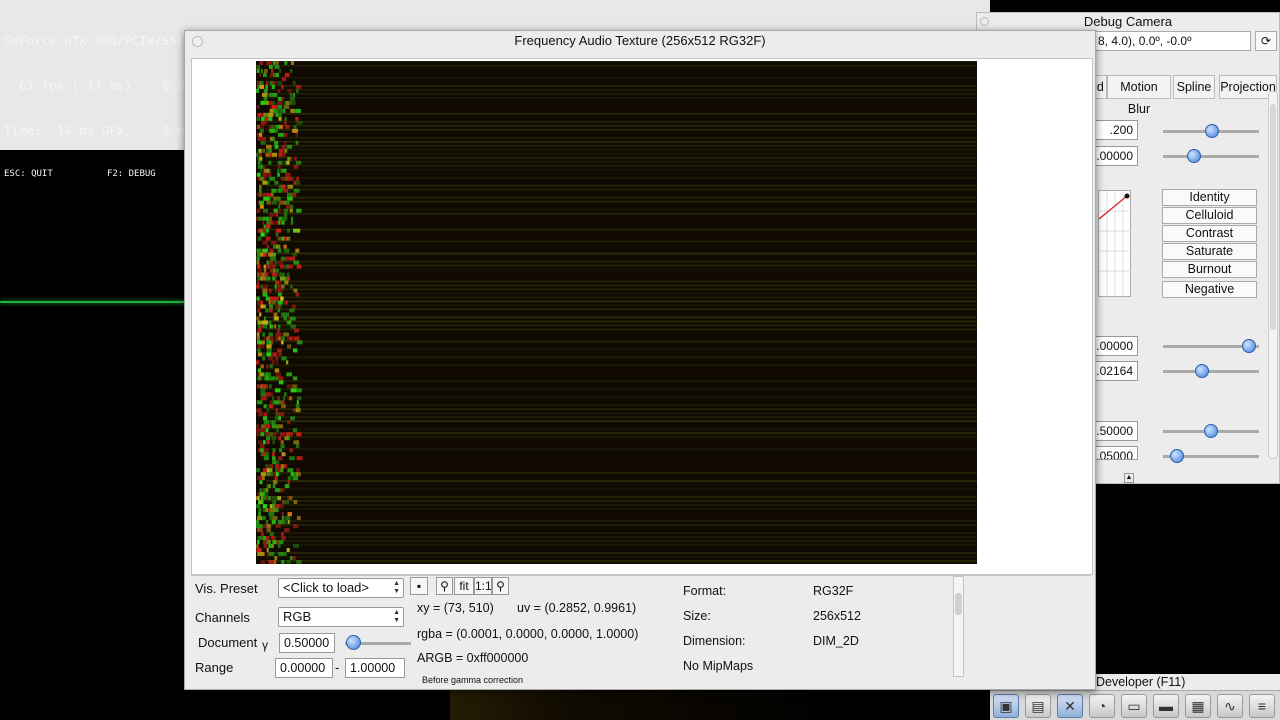 This screenshot has height=720, width=1280. What do you see at coordinates (304, 668) in the screenshot?
I see `range-min-field: 0.00000` at bounding box center [304, 668].